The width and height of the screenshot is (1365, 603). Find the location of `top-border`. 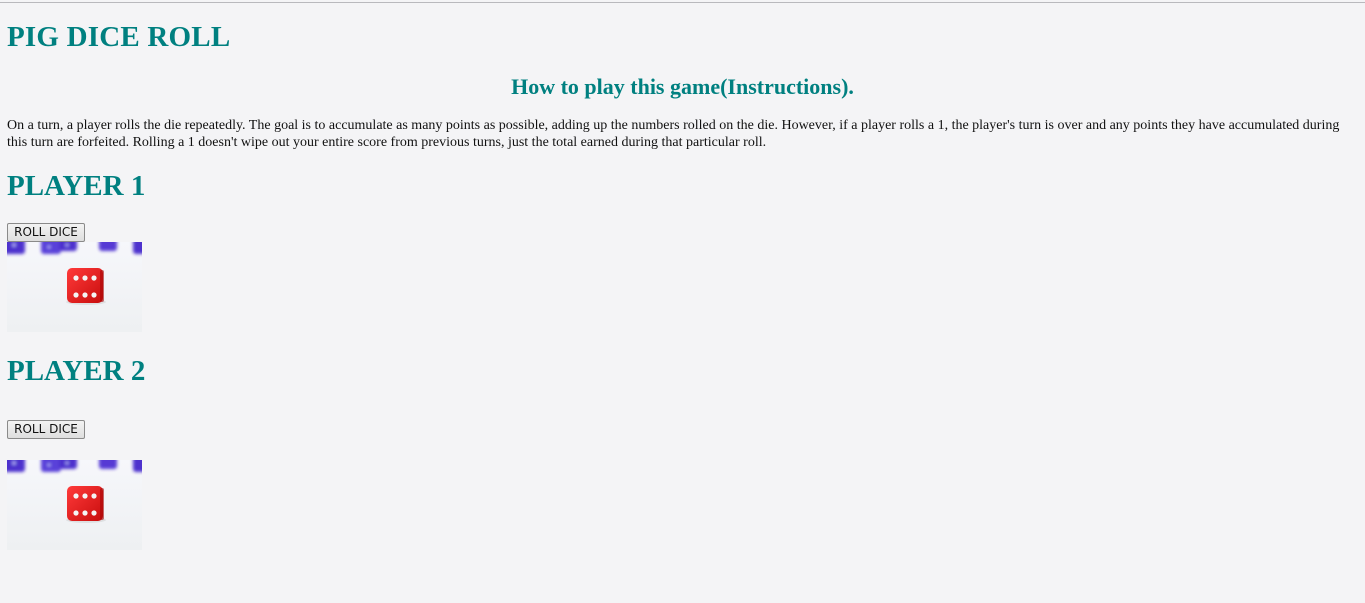

top-border is located at coordinates (682, 2).